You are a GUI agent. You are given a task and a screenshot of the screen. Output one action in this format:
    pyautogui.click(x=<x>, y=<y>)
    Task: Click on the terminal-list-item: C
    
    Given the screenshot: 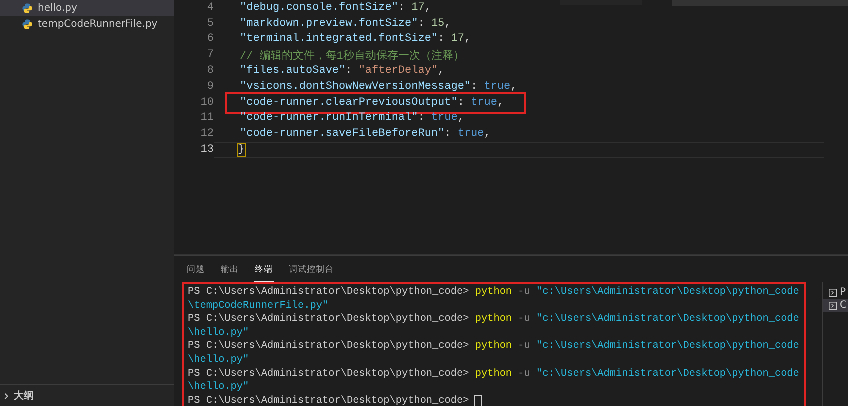 What is the action you would take?
    pyautogui.click(x=835, y=305)
    